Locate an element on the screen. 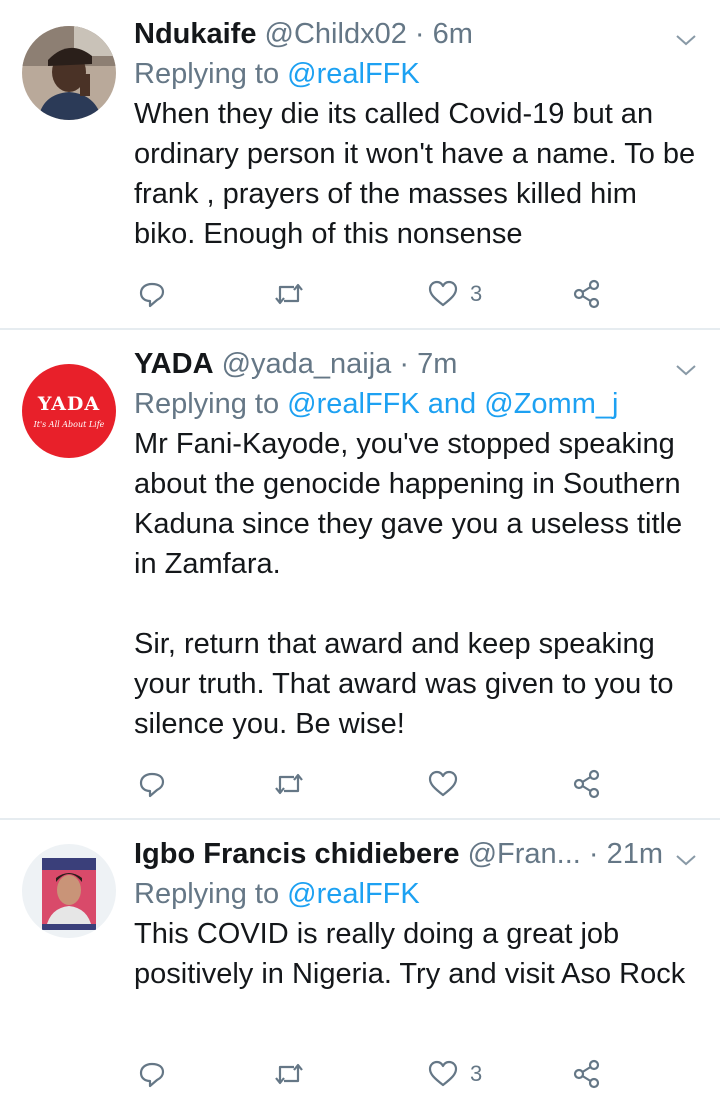 The image size is (720, 1106). timestamp: 7m is located at coordinates (437, 364).